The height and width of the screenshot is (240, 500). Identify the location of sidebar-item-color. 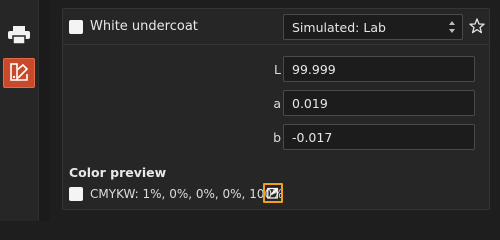
(19, 73).